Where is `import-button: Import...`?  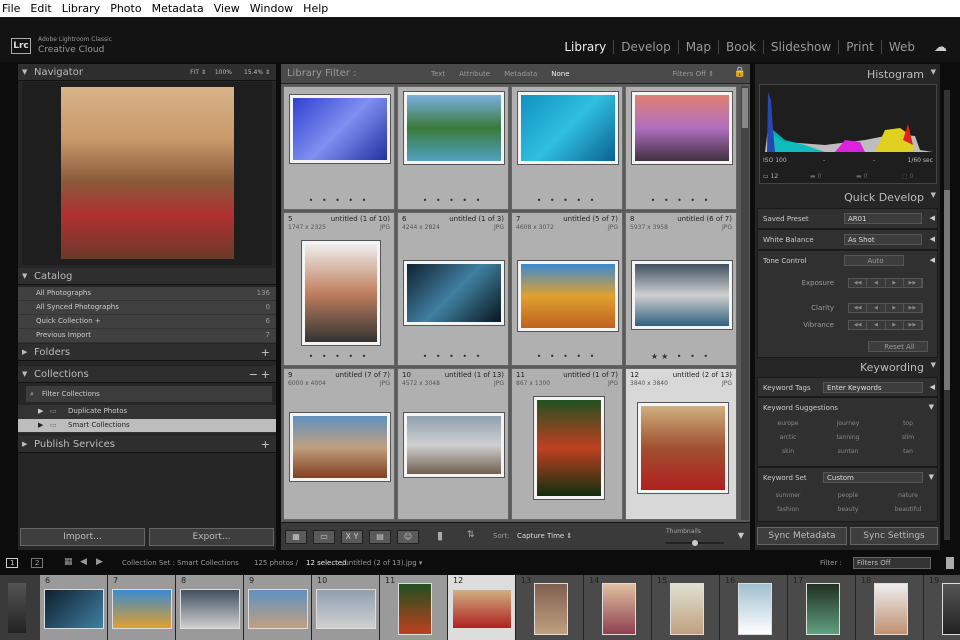
import-button: Import... is located at coordinates (82, 537).